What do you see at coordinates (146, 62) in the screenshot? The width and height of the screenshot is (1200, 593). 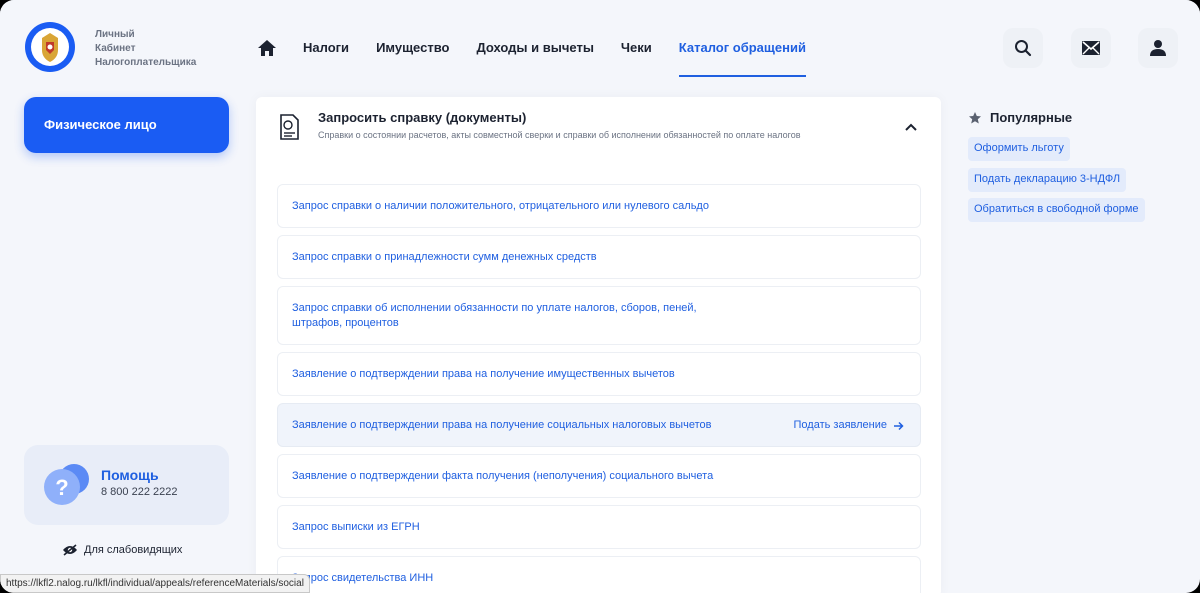 I see `logo-line-3: Налогоплательщика` at bounding box center [146, 62].